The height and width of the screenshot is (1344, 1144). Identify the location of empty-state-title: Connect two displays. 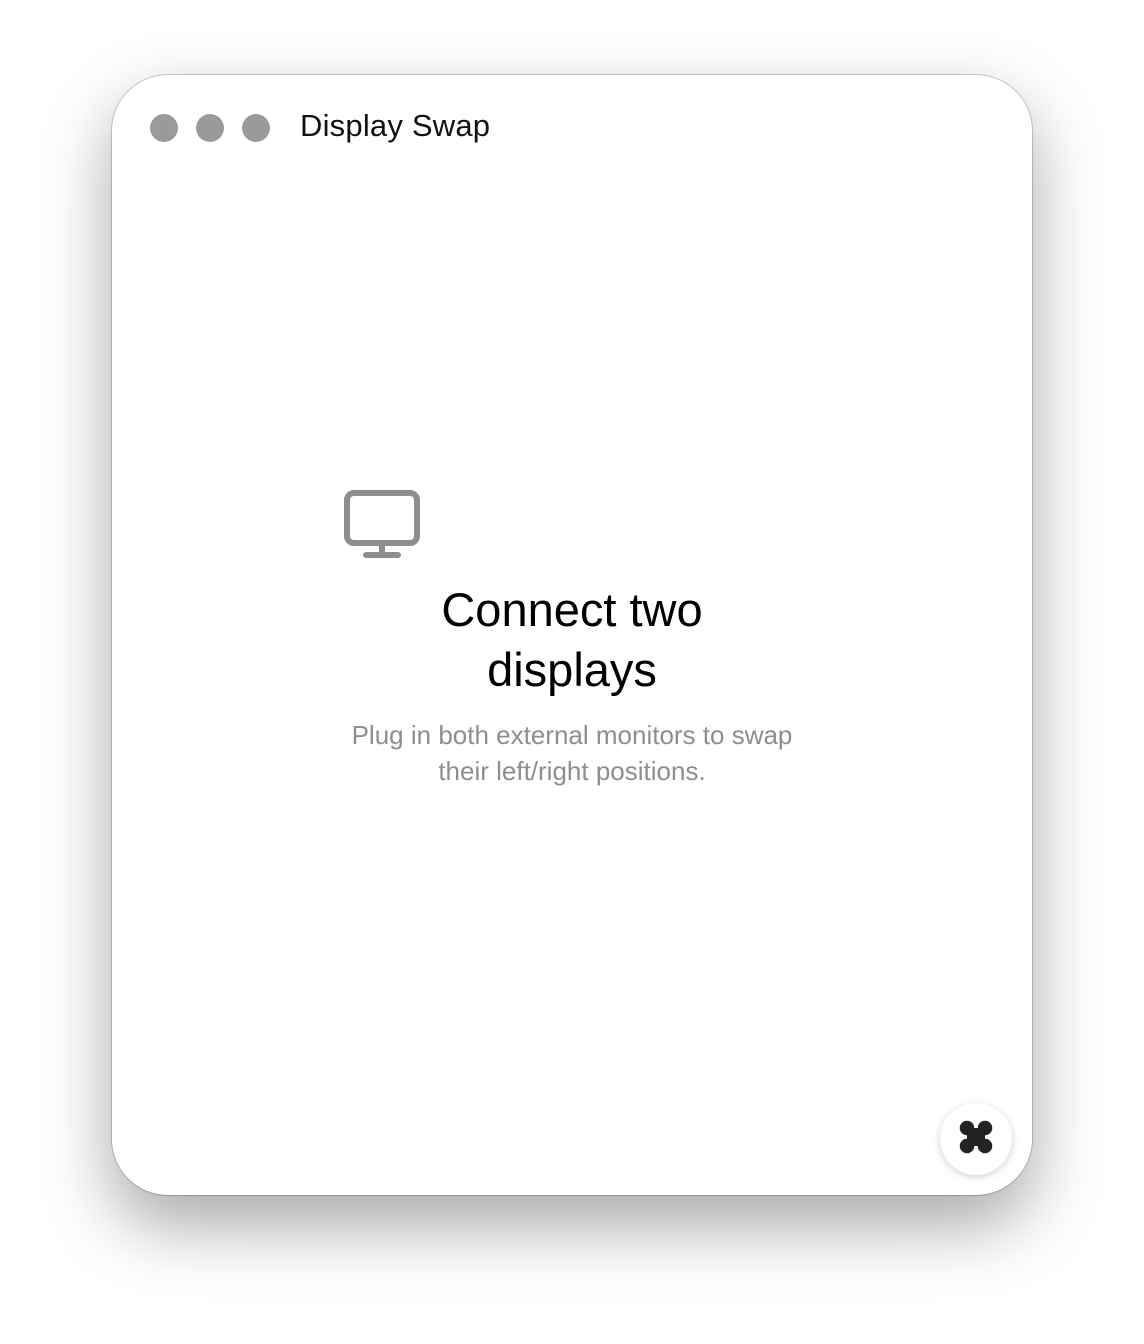
(572, 639).